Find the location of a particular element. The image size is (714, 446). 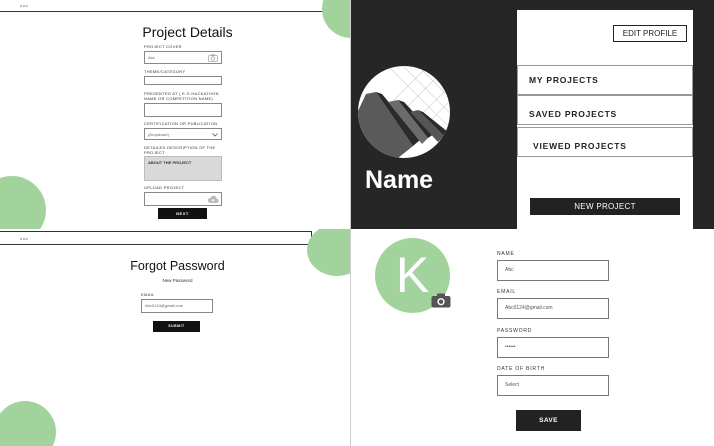

menu-item-saved-projects: SAVED PROJECTS is located at coordinates (605, 110).